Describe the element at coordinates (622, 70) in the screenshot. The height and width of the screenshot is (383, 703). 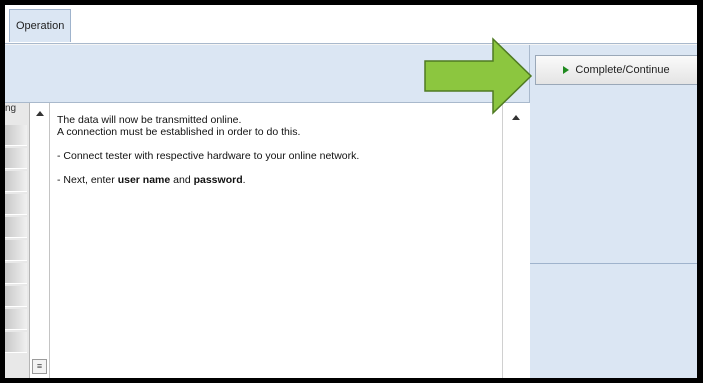
I see `complete-continue-label: Complete/Continue` at that location.